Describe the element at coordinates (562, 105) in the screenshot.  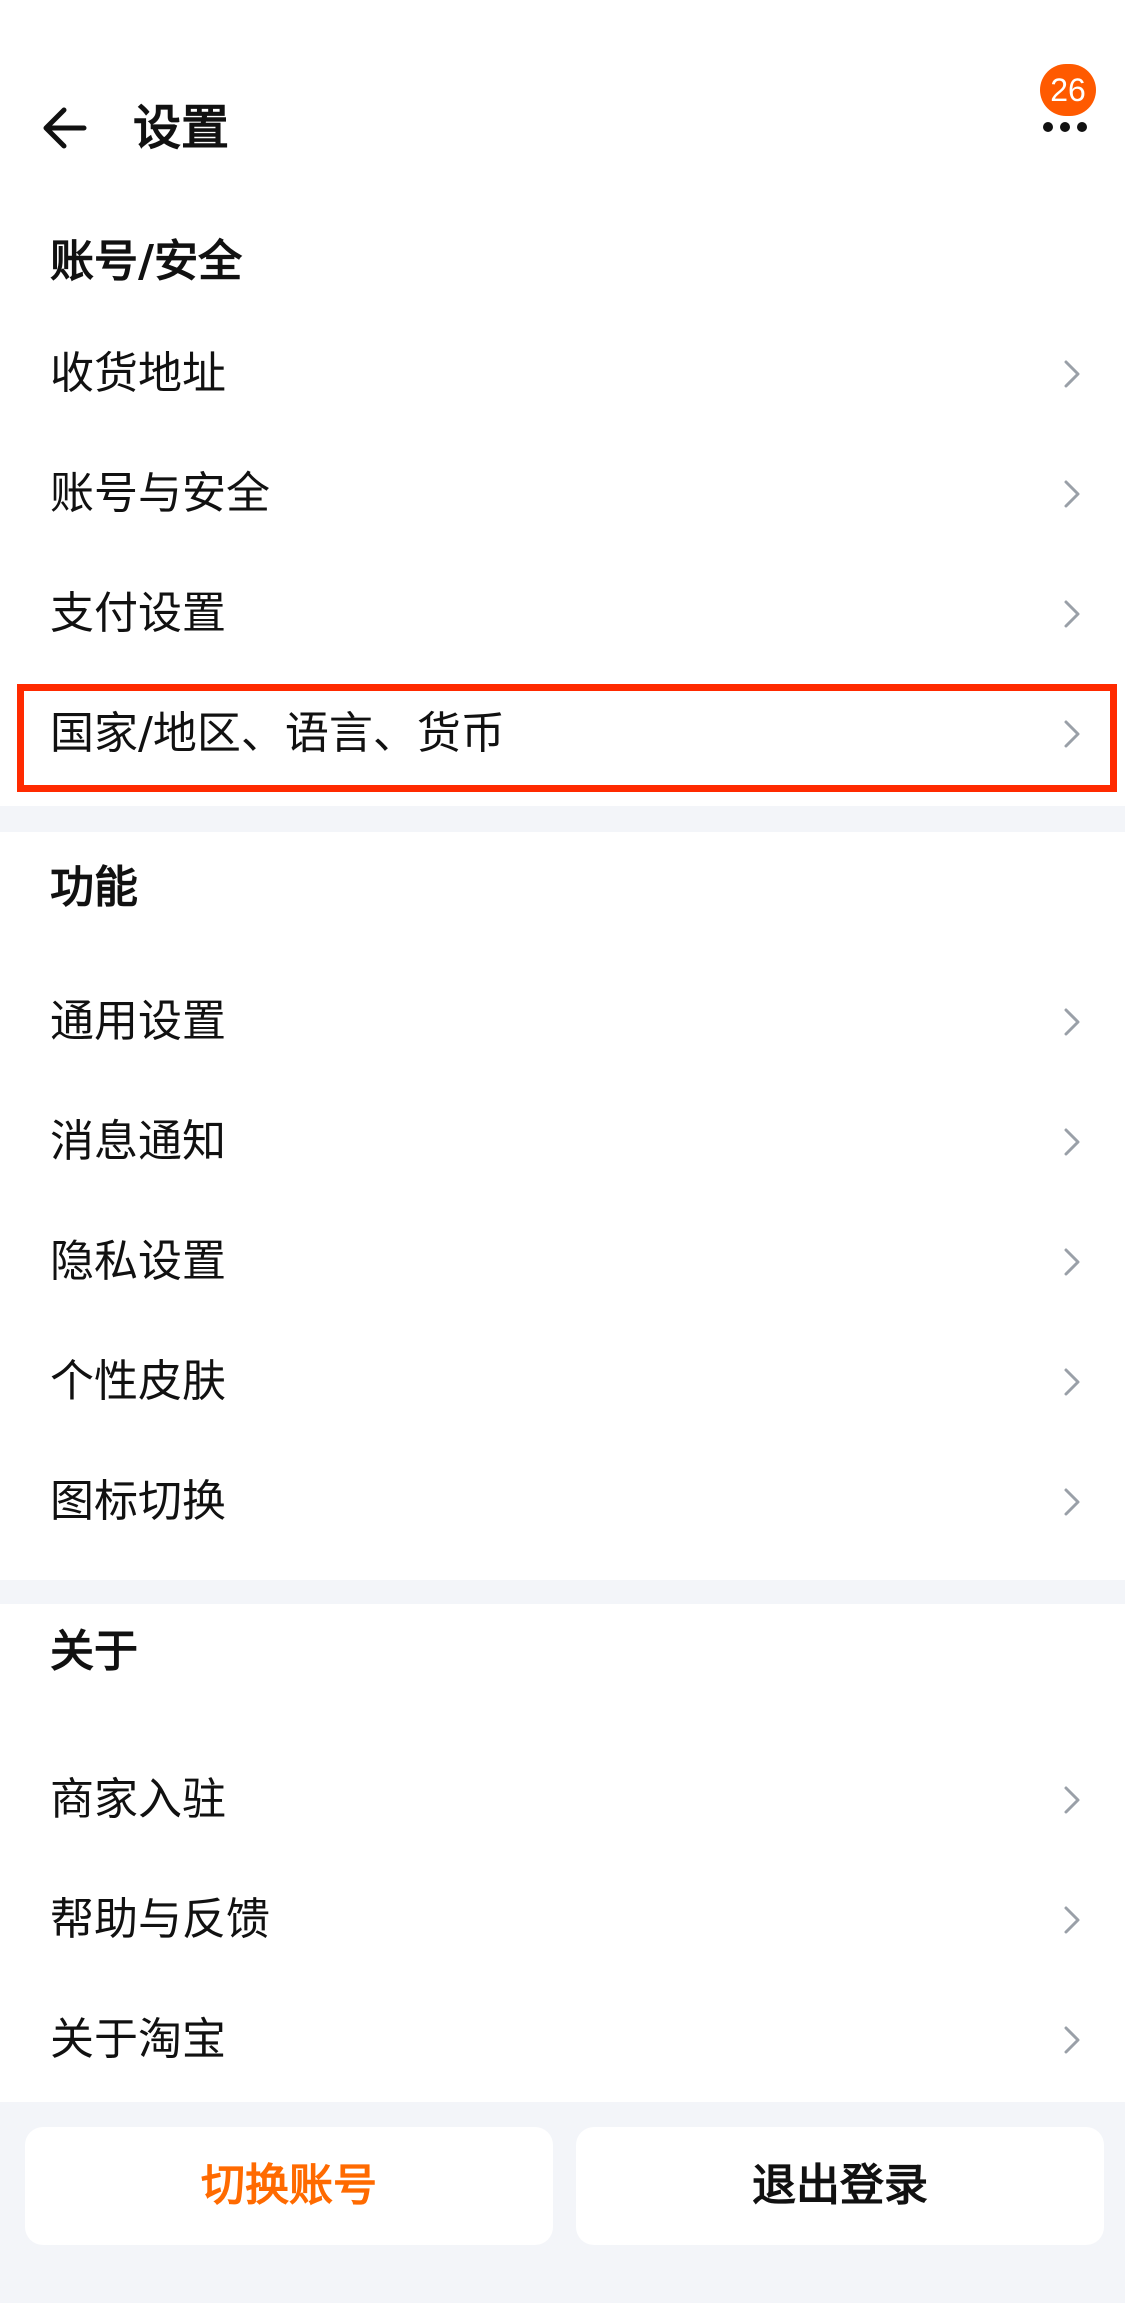
I see `top-bar: 设置 26` at that location.